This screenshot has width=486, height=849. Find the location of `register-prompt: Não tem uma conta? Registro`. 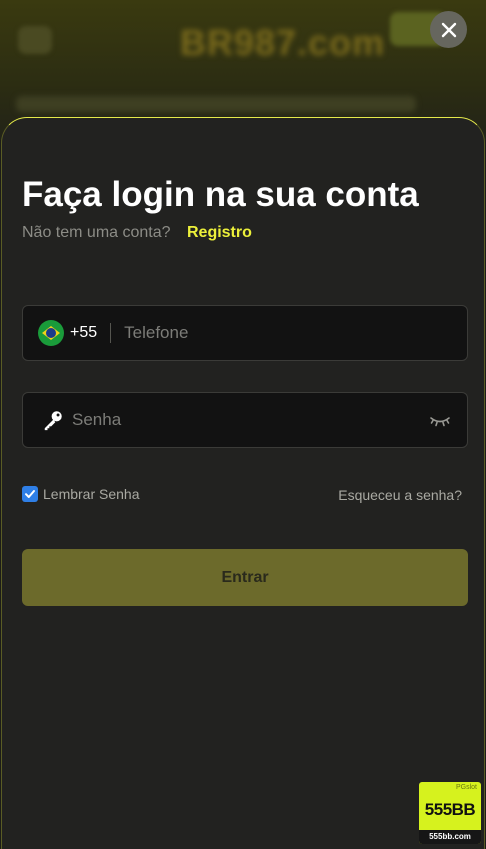

register-prompt: Não tem uma conta? Registro is located at coordinates (137, 233).